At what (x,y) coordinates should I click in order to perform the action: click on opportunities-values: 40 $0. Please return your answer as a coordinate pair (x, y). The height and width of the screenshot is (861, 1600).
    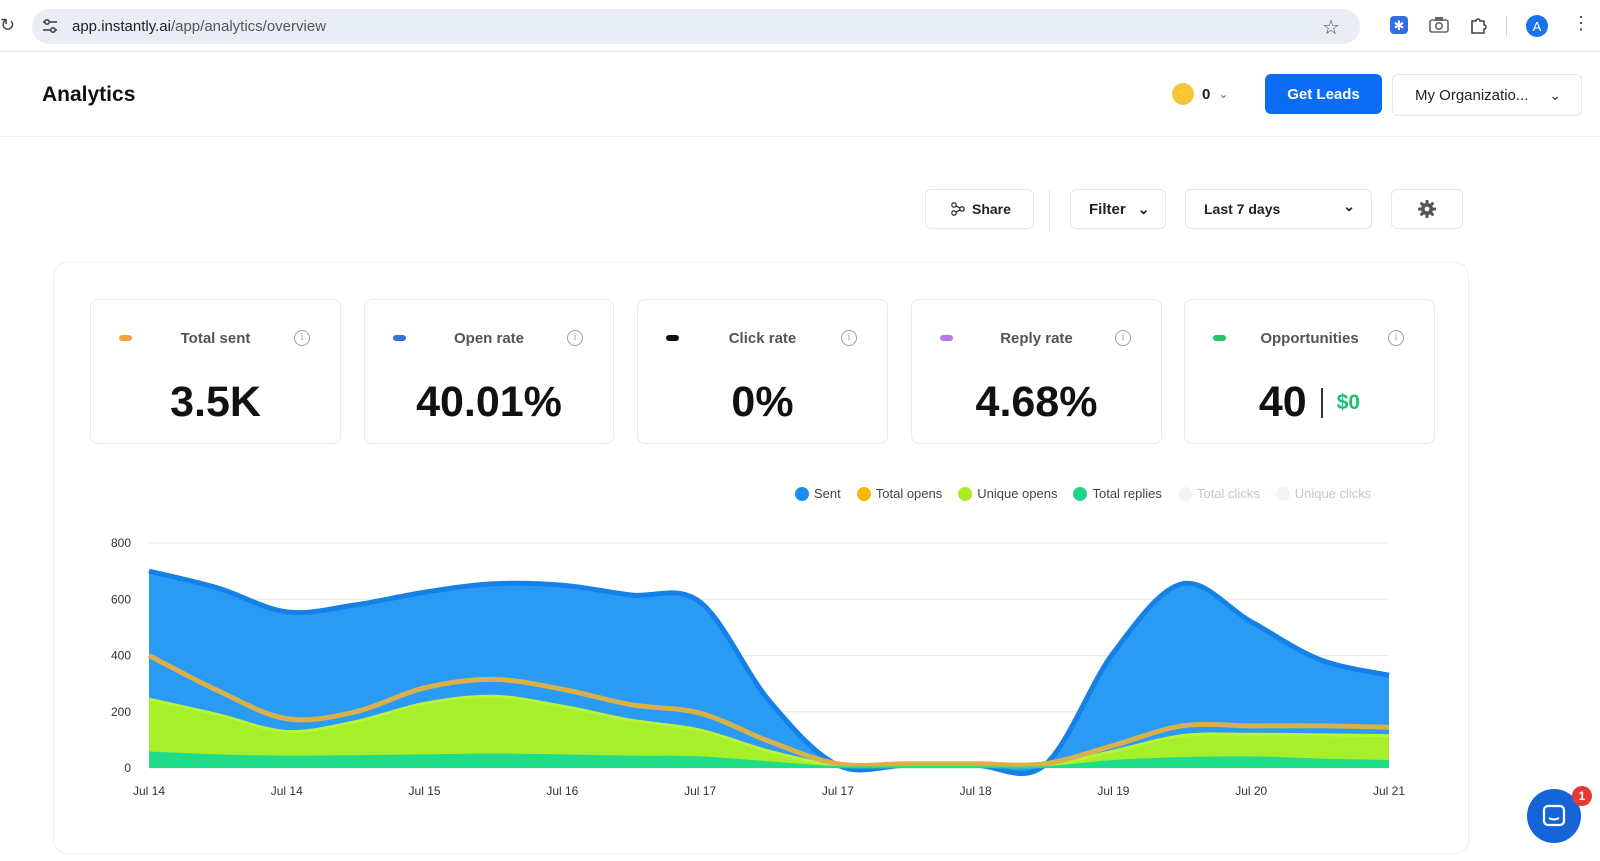
    Looking at the image, I should click on (1309, 402).